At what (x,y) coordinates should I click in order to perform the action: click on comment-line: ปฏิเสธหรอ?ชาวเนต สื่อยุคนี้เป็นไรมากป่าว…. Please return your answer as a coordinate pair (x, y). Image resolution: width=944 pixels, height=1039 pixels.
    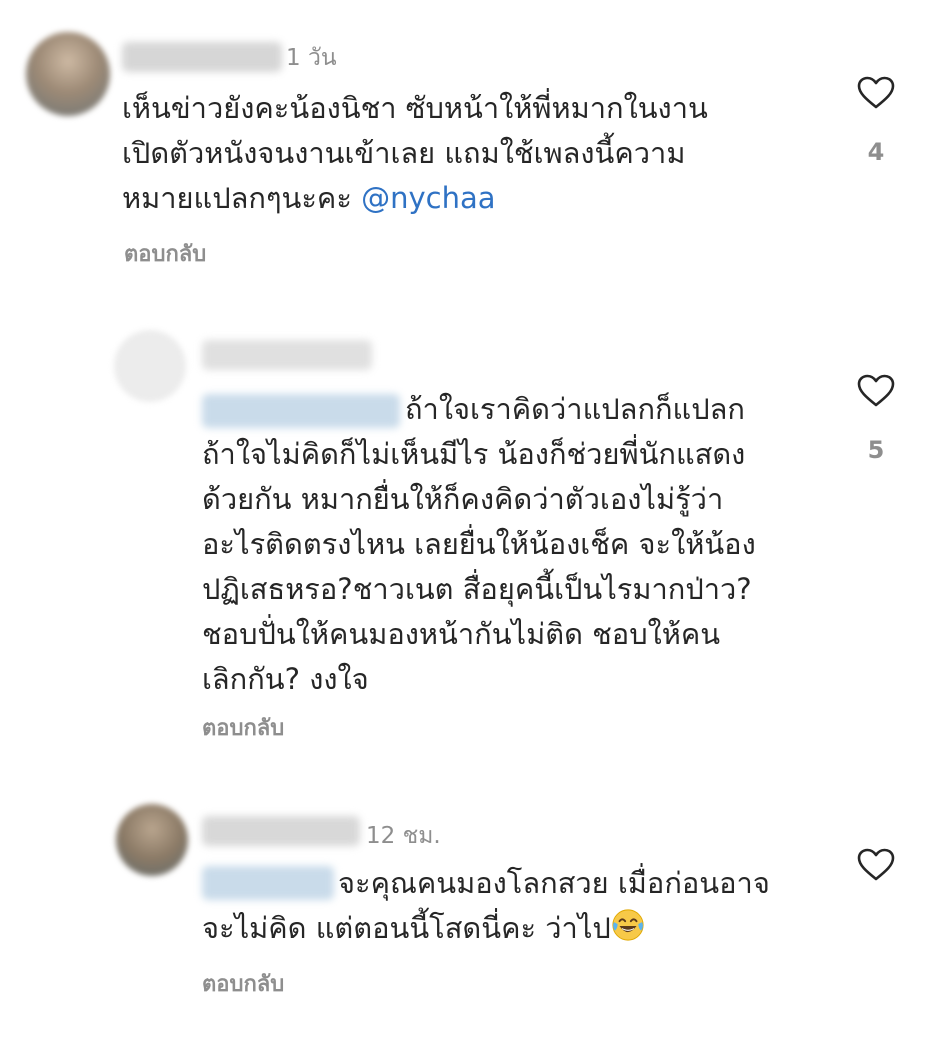
    Looking at the image, I should click on (477, 589).